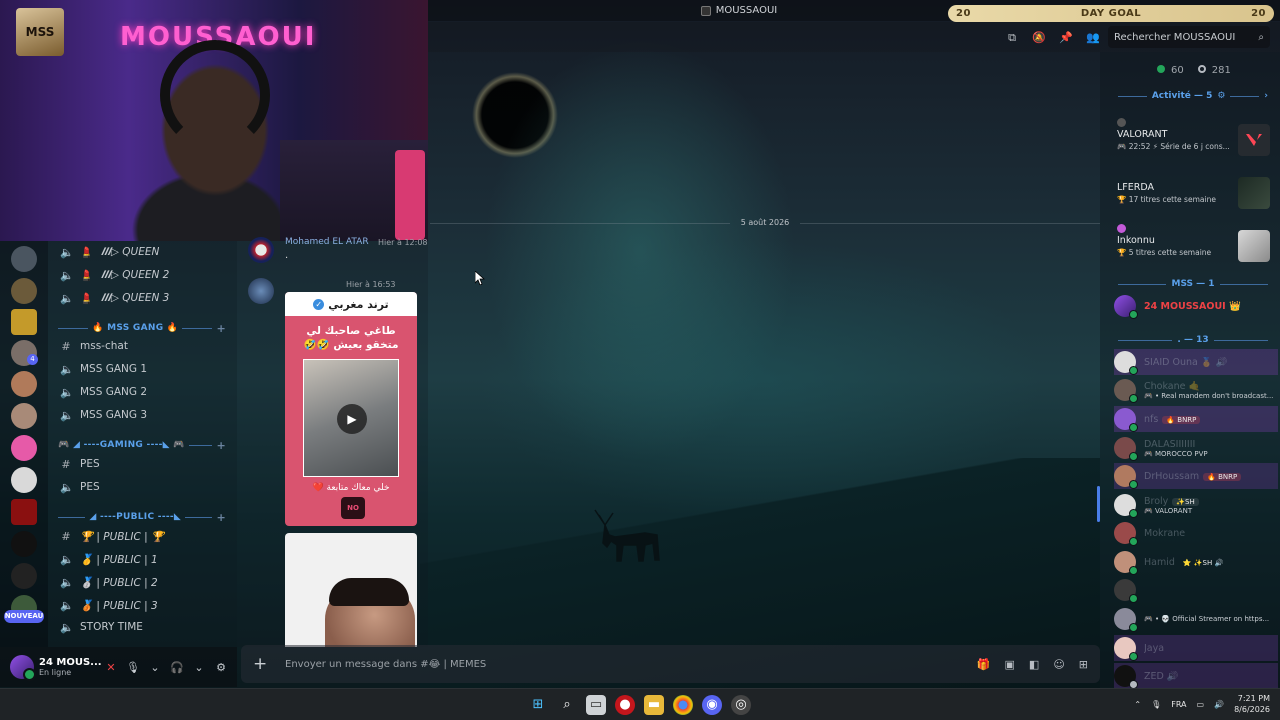 The image size is (1280, 720). Describe the element at coordinates (1196, 533) in the screenshot. I see `member-row: Mokrane` at that location.